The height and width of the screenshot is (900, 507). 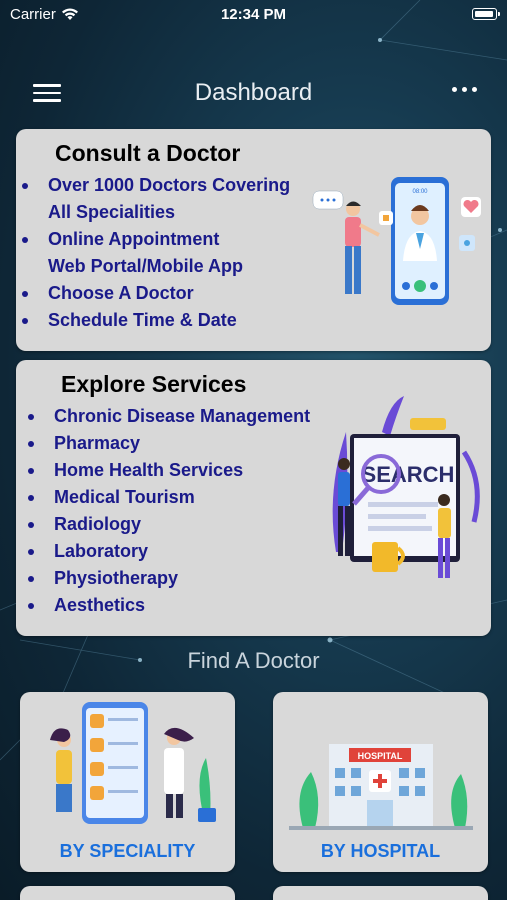 What do you see at coordinates (408, 474) in the screenshot?
I see `search-graphic-text: SEARCH` at bounding box center [408, 474].